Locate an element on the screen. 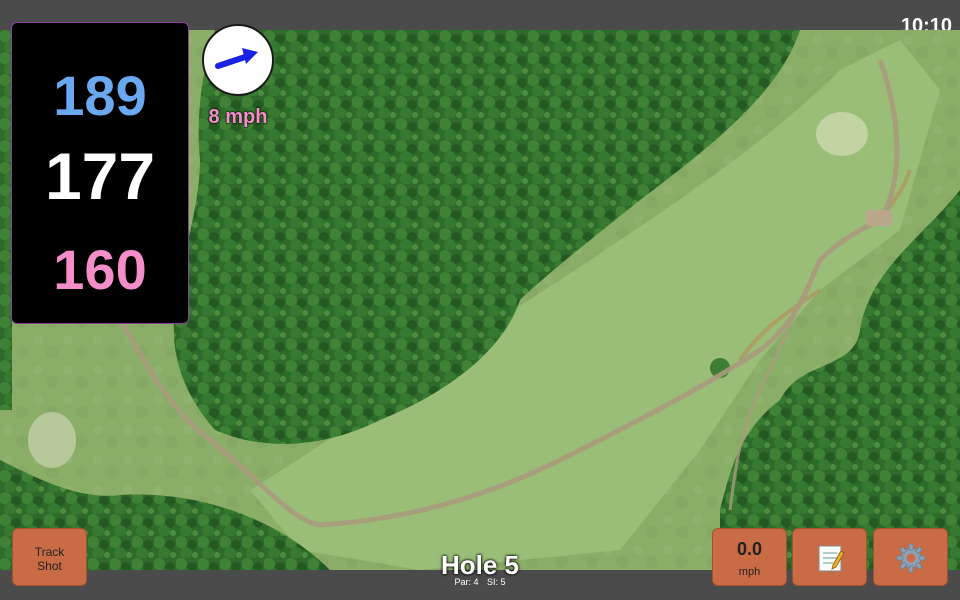 The image size is (960, 600). settings-button is located at coordinates (910, 557).